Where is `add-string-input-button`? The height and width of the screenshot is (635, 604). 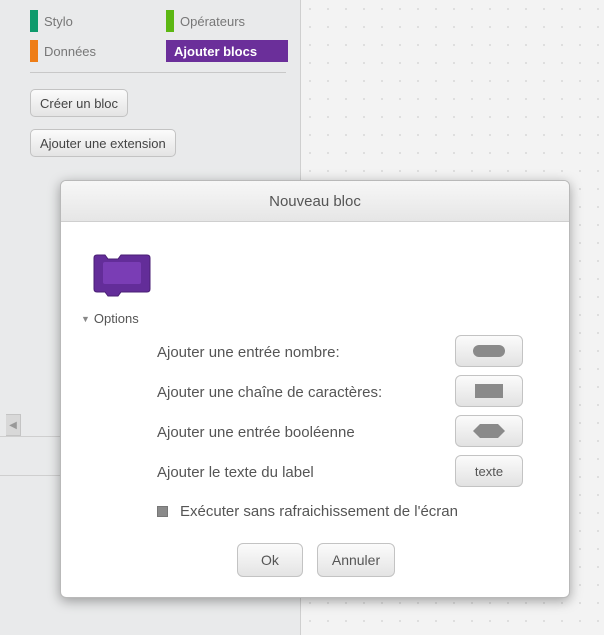
add-string-input-button is located at coordinates (489, 391).